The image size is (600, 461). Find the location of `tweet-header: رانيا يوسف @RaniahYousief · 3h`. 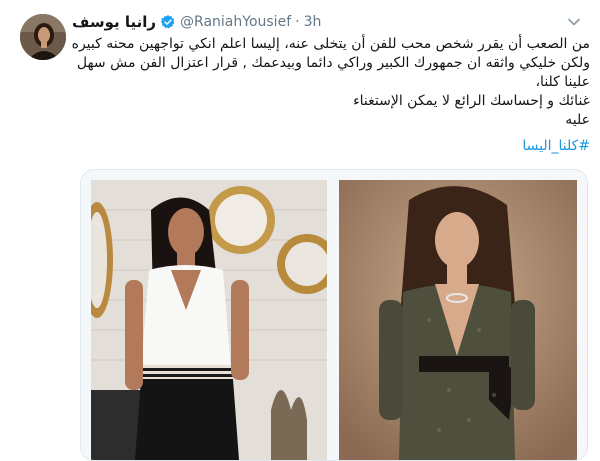

tweet-header: رانيا يوسف @RaniahYousief · 3h is located at coordinates (196, 22).